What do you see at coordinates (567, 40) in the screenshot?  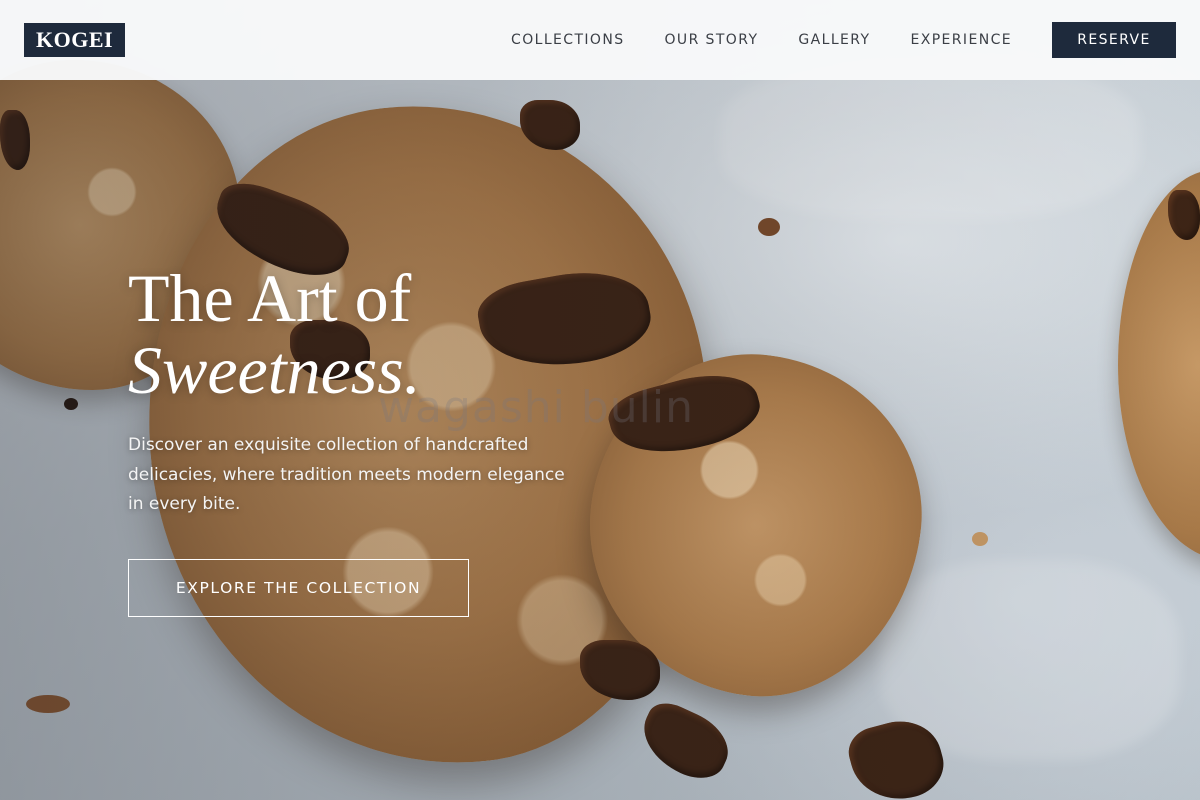 I see `nav-link-collections: COLLECTIONS` at bounding box center [567, 40].